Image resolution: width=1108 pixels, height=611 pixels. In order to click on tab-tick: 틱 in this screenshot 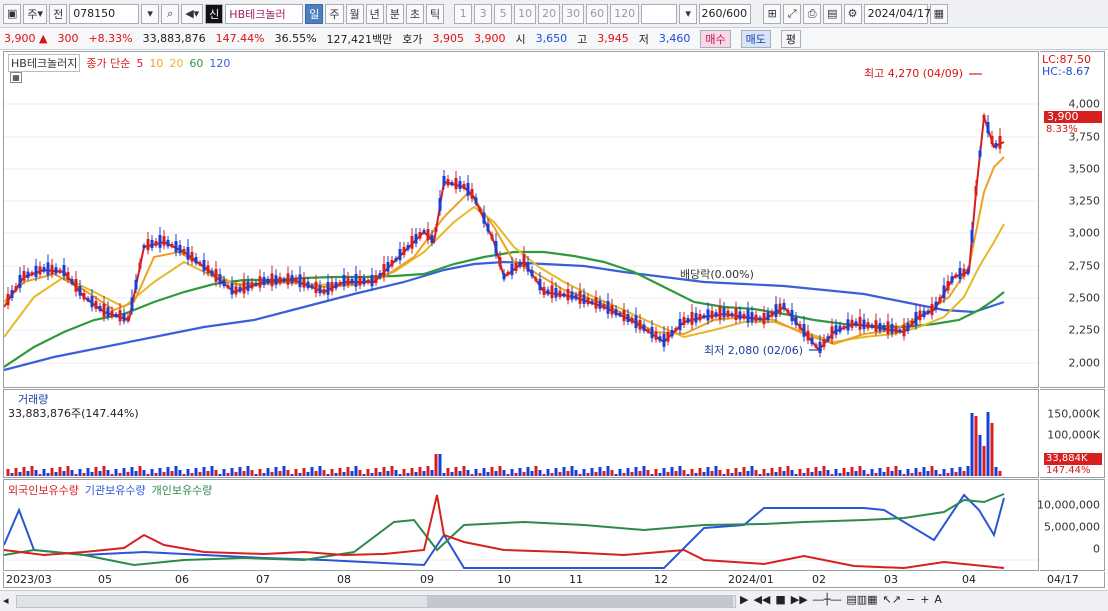, I will do `click(435, 13)`.